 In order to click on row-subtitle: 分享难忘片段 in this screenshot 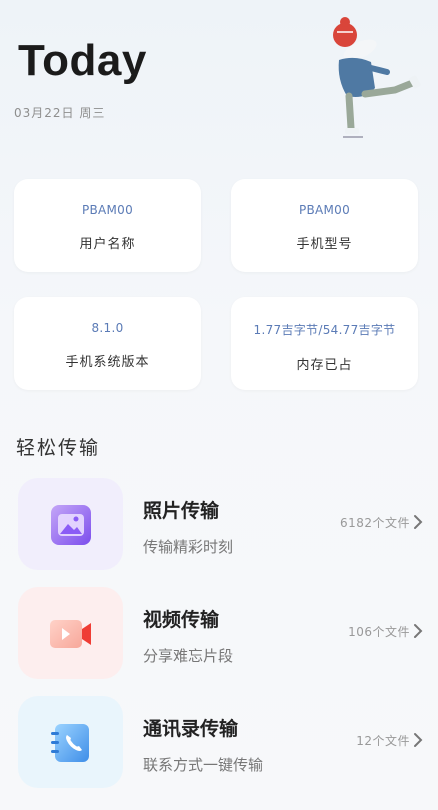, I will do `click(188, 656)`.